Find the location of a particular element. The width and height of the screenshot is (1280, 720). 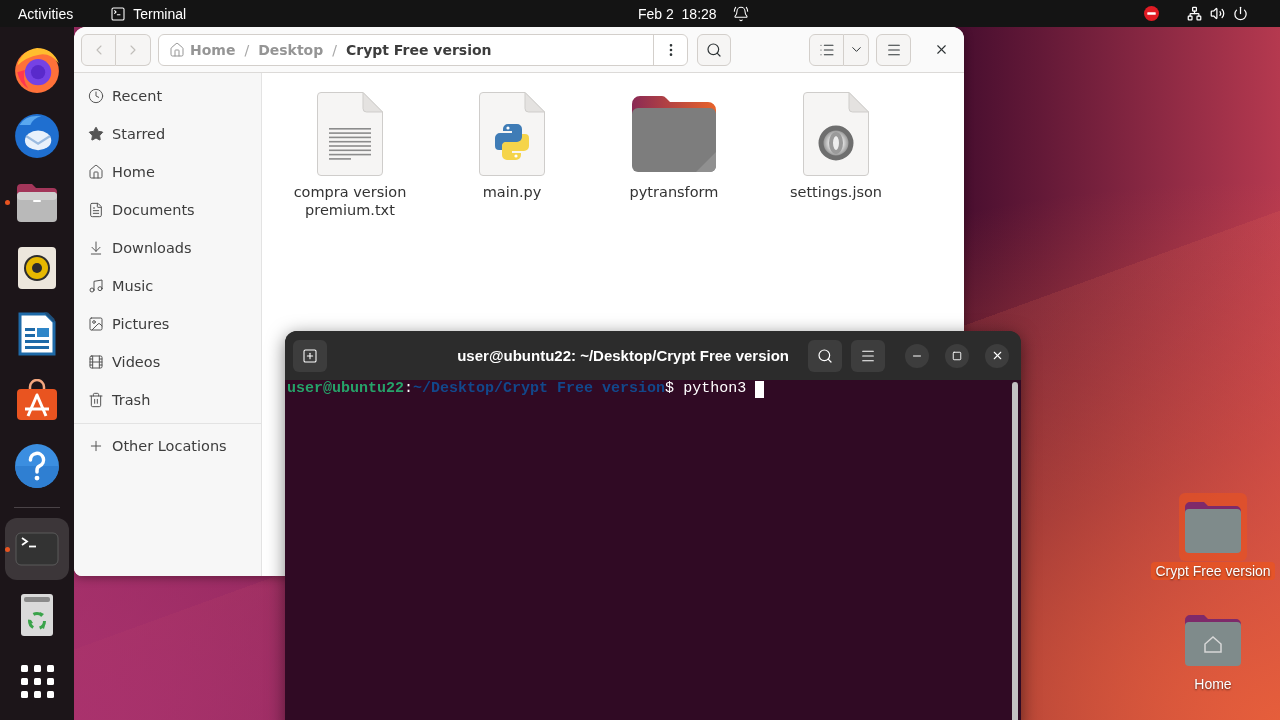

browser-icon is located at coordinates (37, 70).